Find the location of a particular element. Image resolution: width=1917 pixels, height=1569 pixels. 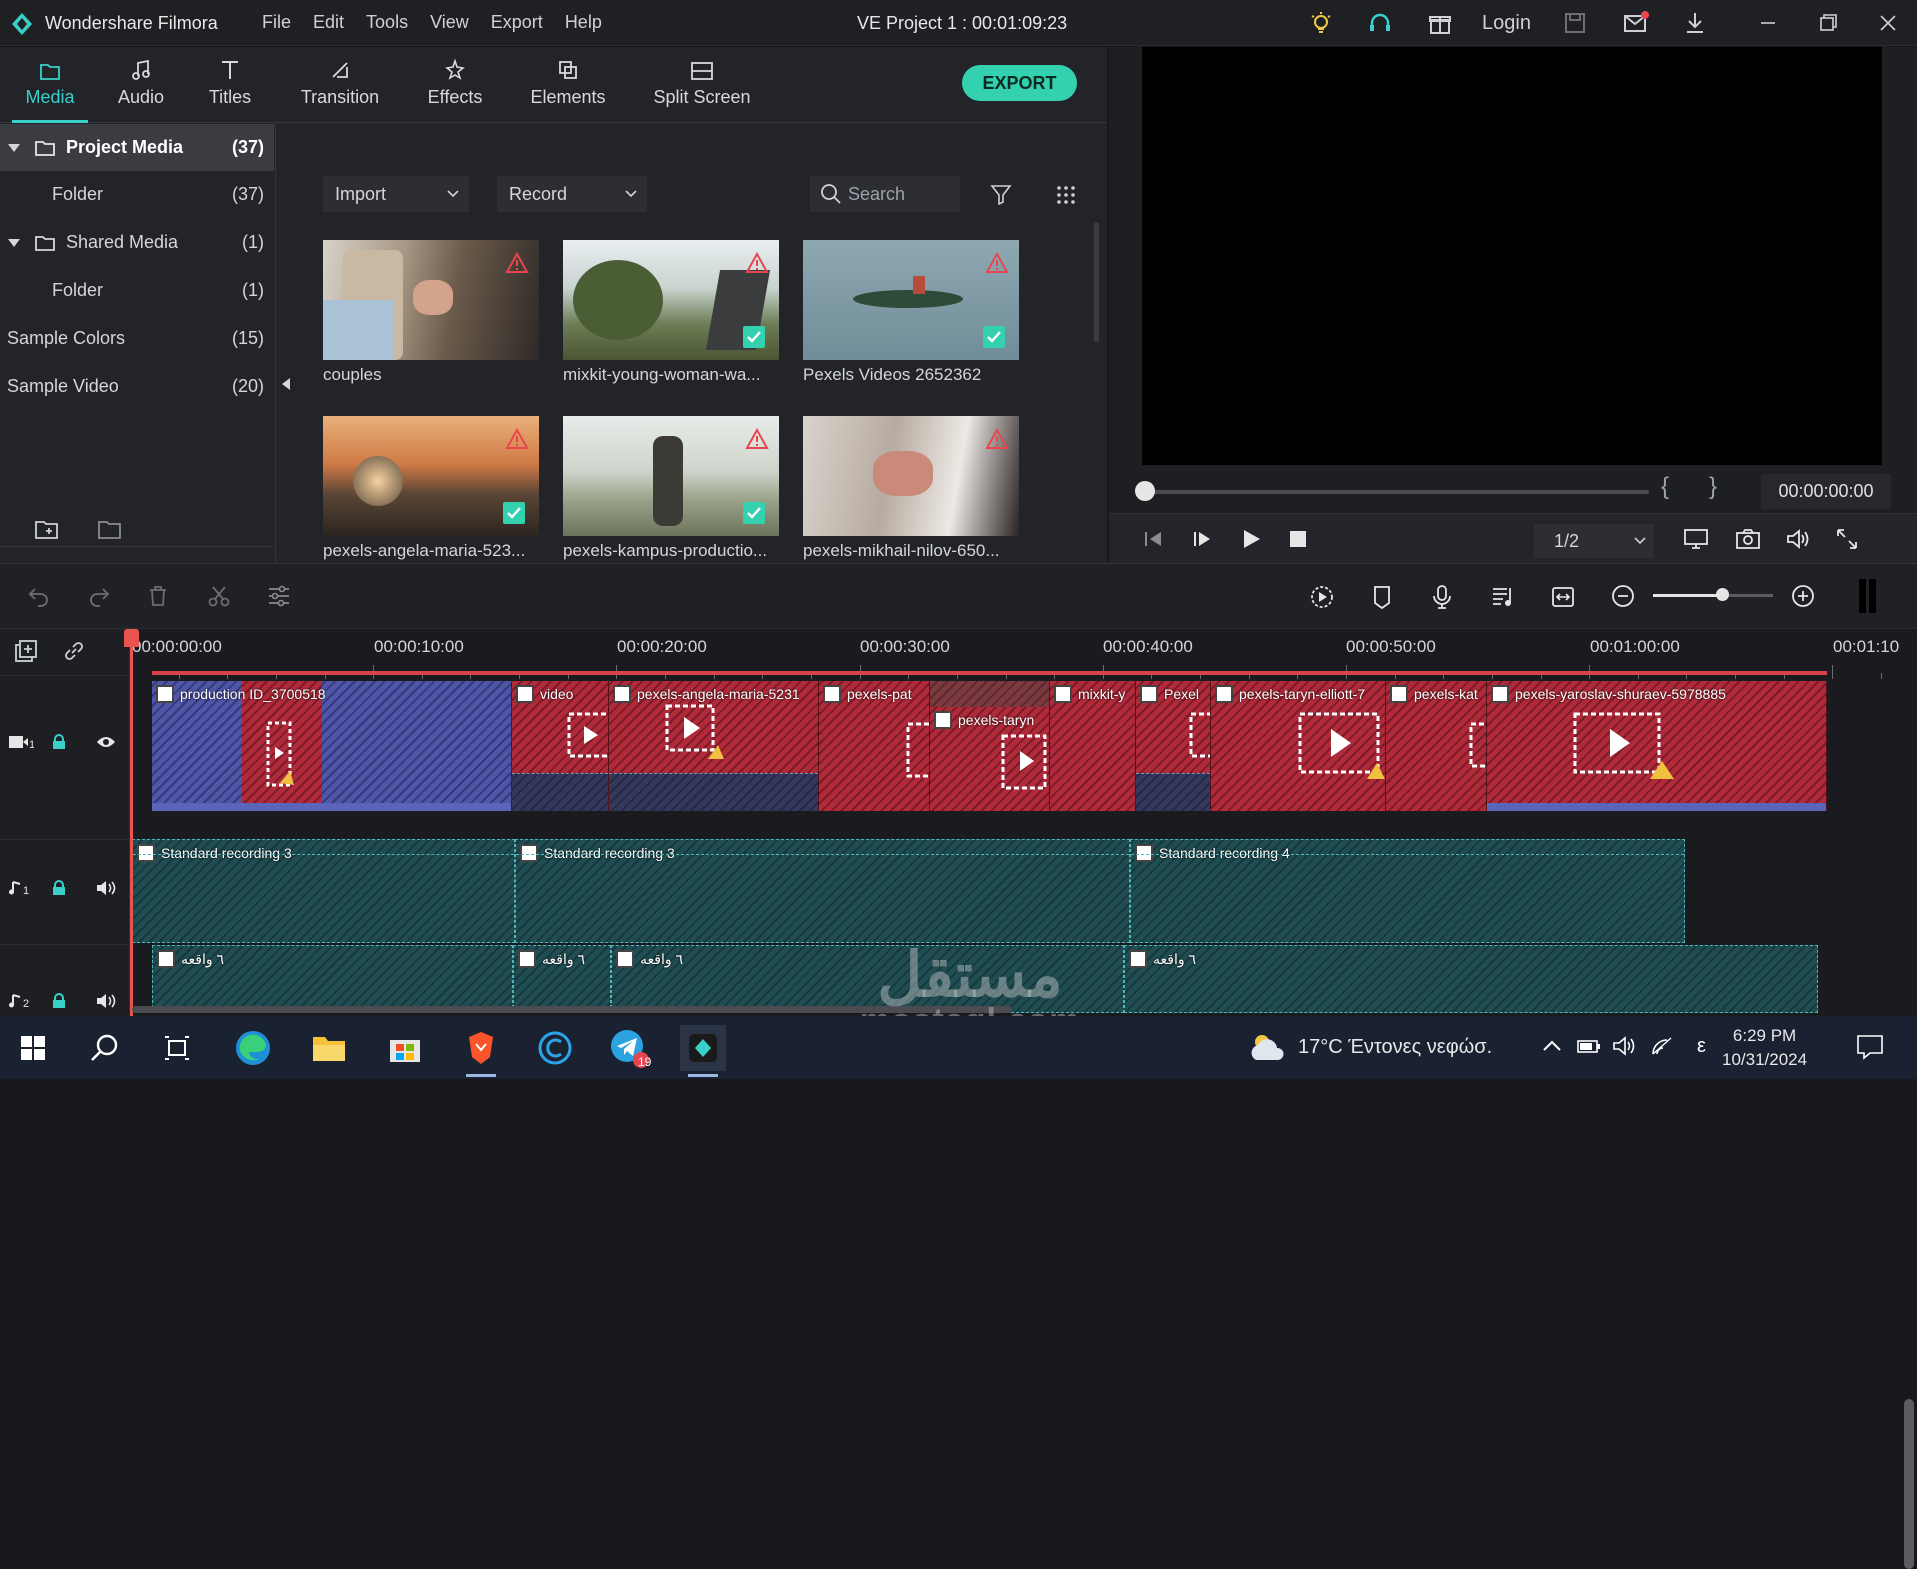

speaker-icon is located at coordinates (106, 1001).